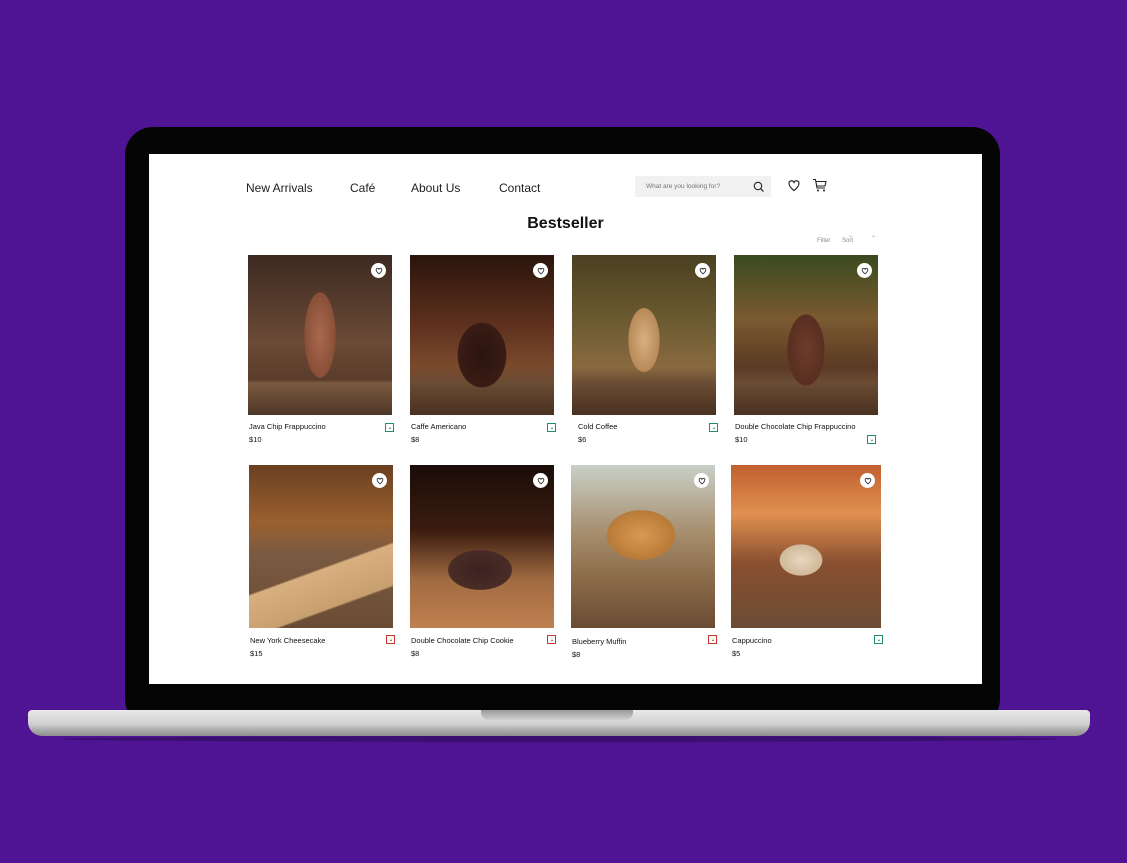  What do you see at coordinates (794, 188) in the screenshot?
I see `wishlist-heart-icon` at bounding box center [794, 188].